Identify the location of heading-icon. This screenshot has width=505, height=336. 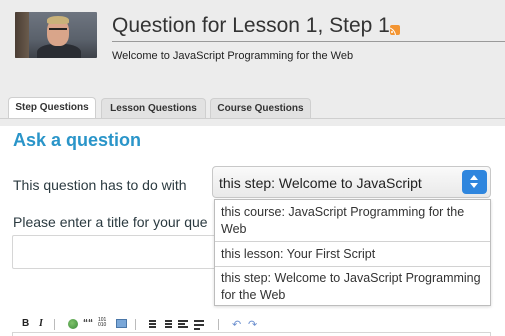
(183, 324).